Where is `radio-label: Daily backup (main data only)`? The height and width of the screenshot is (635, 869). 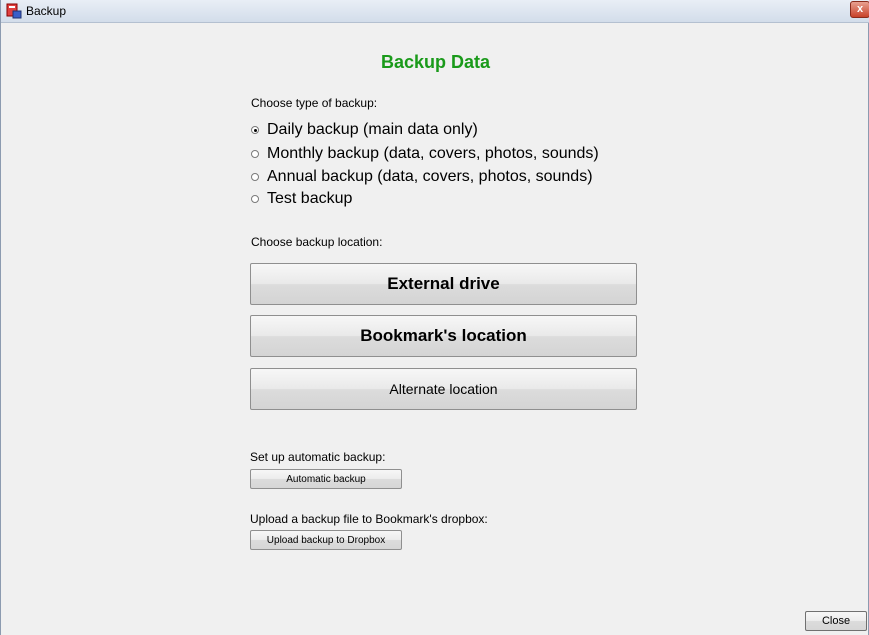
radio-label: Daily backup (main data only) is located at coordinates (372, 129).